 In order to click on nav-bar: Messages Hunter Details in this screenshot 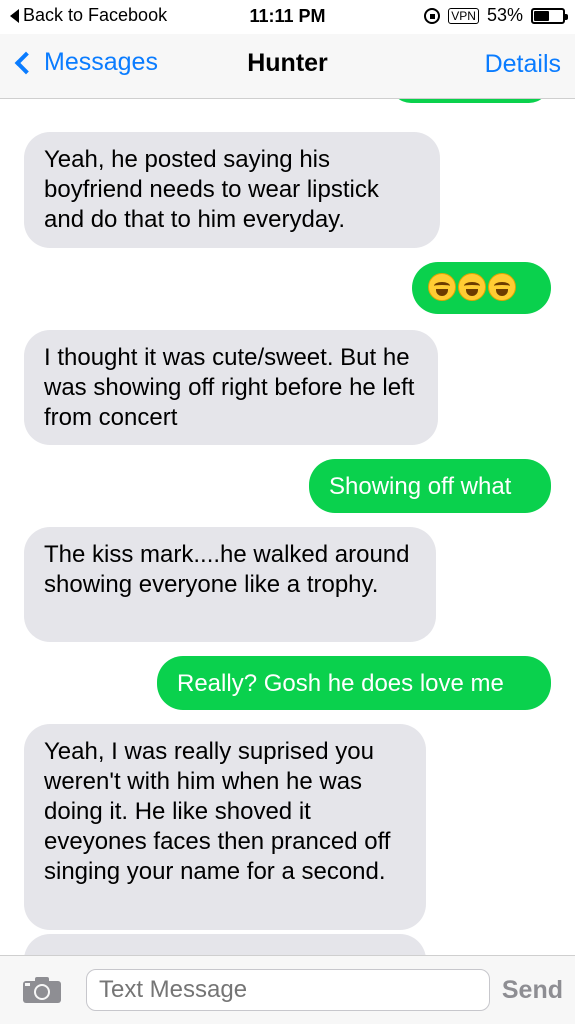, I will do `click(287, 66)`.